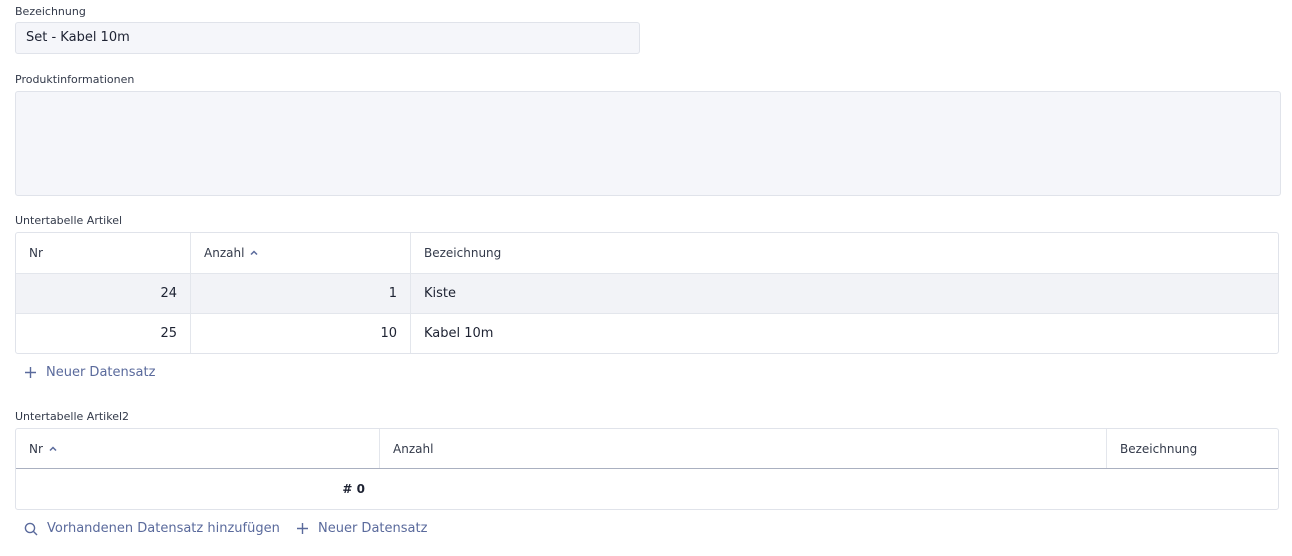 Image resolution: width=1292 pixels, height=556 pixels. I want to click on cell-anzahl: 1, so click(300, 293).